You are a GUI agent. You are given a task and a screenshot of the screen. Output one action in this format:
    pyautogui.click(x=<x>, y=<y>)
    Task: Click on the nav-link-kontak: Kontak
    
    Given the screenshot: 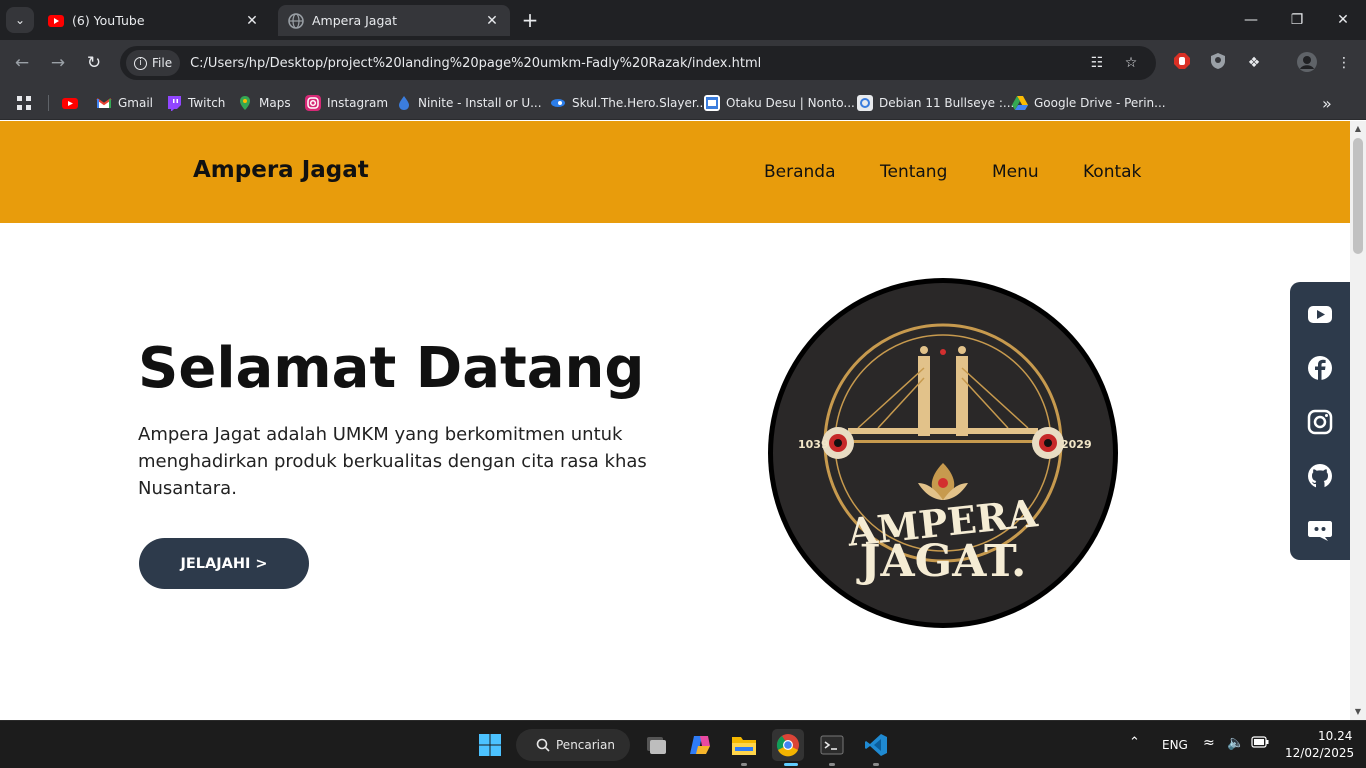 What is the action you would take?
    pyautogui.click(x=1112, y=172)
    